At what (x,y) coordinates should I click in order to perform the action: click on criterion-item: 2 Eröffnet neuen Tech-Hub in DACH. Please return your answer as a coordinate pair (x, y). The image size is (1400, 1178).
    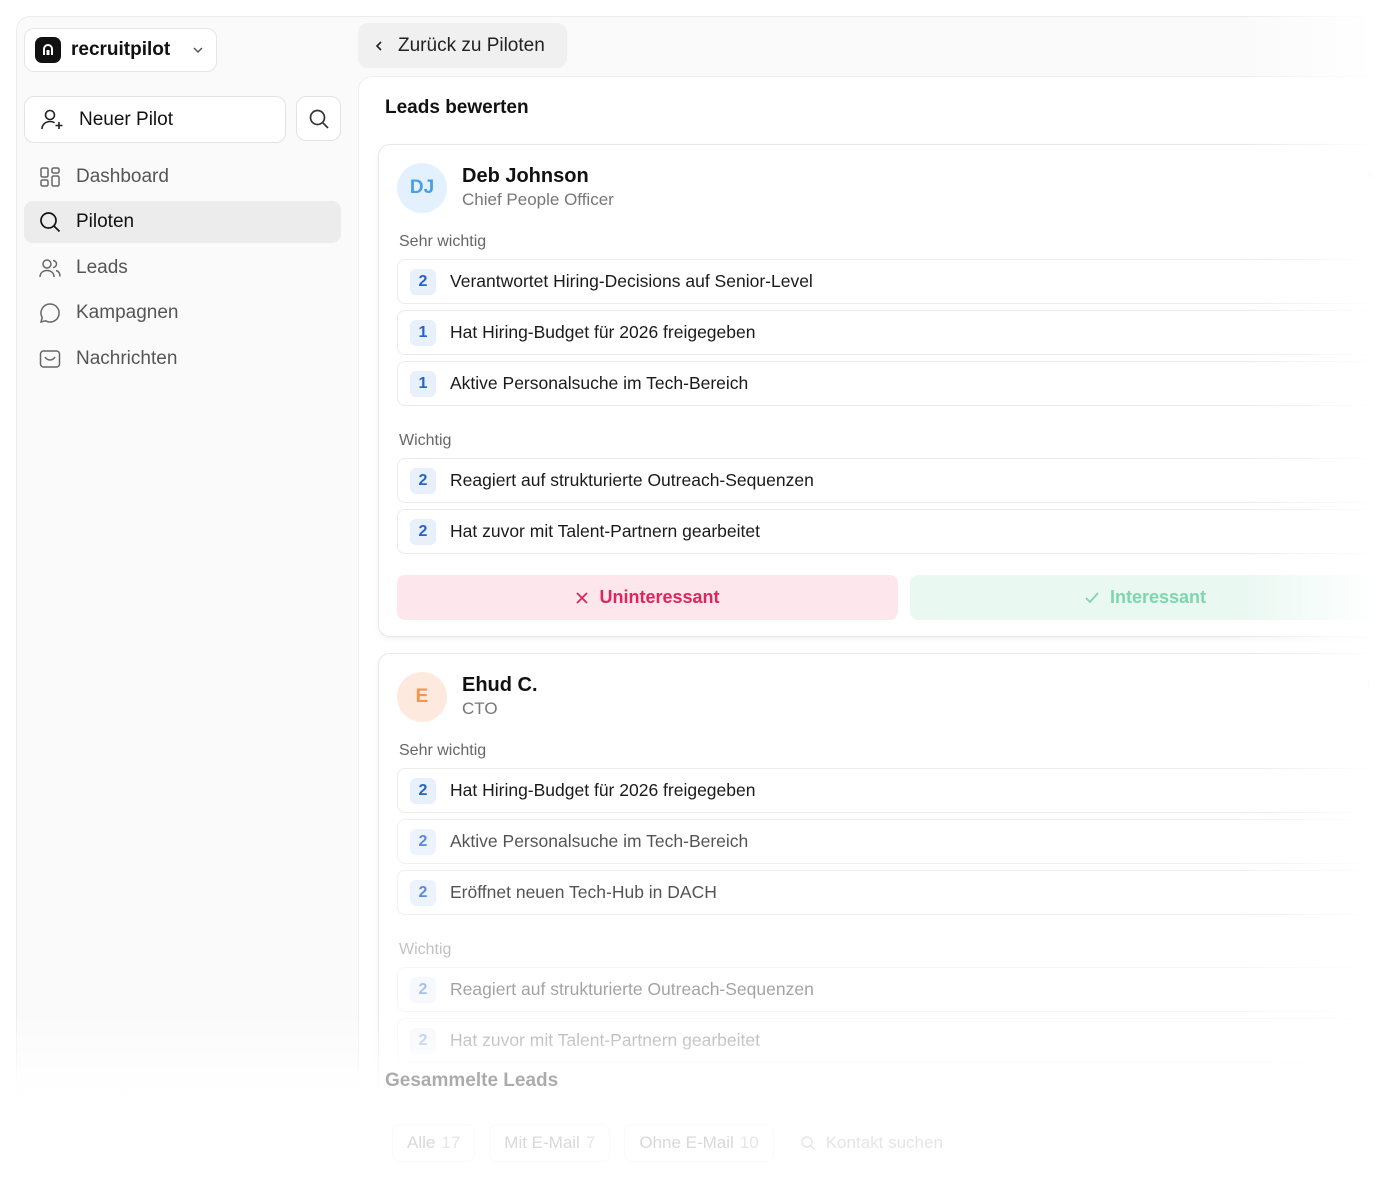
    Looking at the image, I should click on (897, 892).